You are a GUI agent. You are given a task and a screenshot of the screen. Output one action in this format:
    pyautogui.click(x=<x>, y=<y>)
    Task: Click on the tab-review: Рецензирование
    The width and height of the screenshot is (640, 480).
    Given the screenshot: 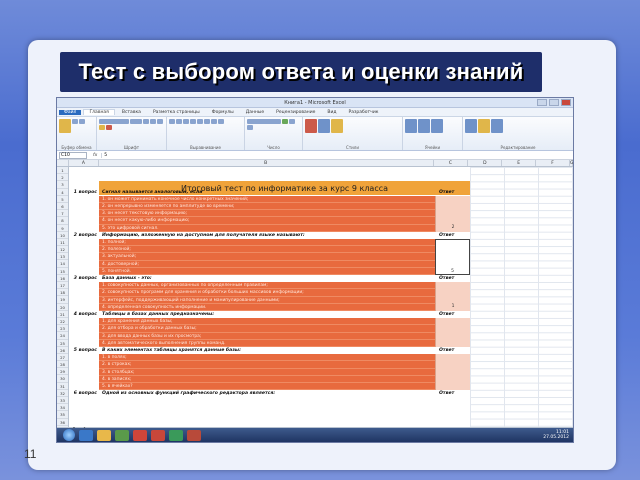 What is the action you would take?
    pyautogui.click(x=295, y=112)
    